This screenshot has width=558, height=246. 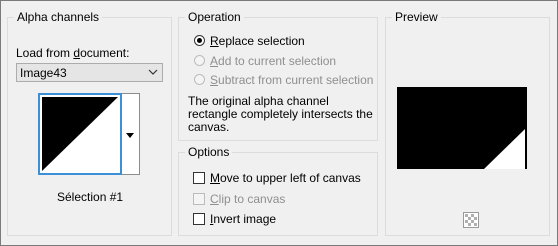 I want to click on options-title: Options, so click(x=209, y=152).